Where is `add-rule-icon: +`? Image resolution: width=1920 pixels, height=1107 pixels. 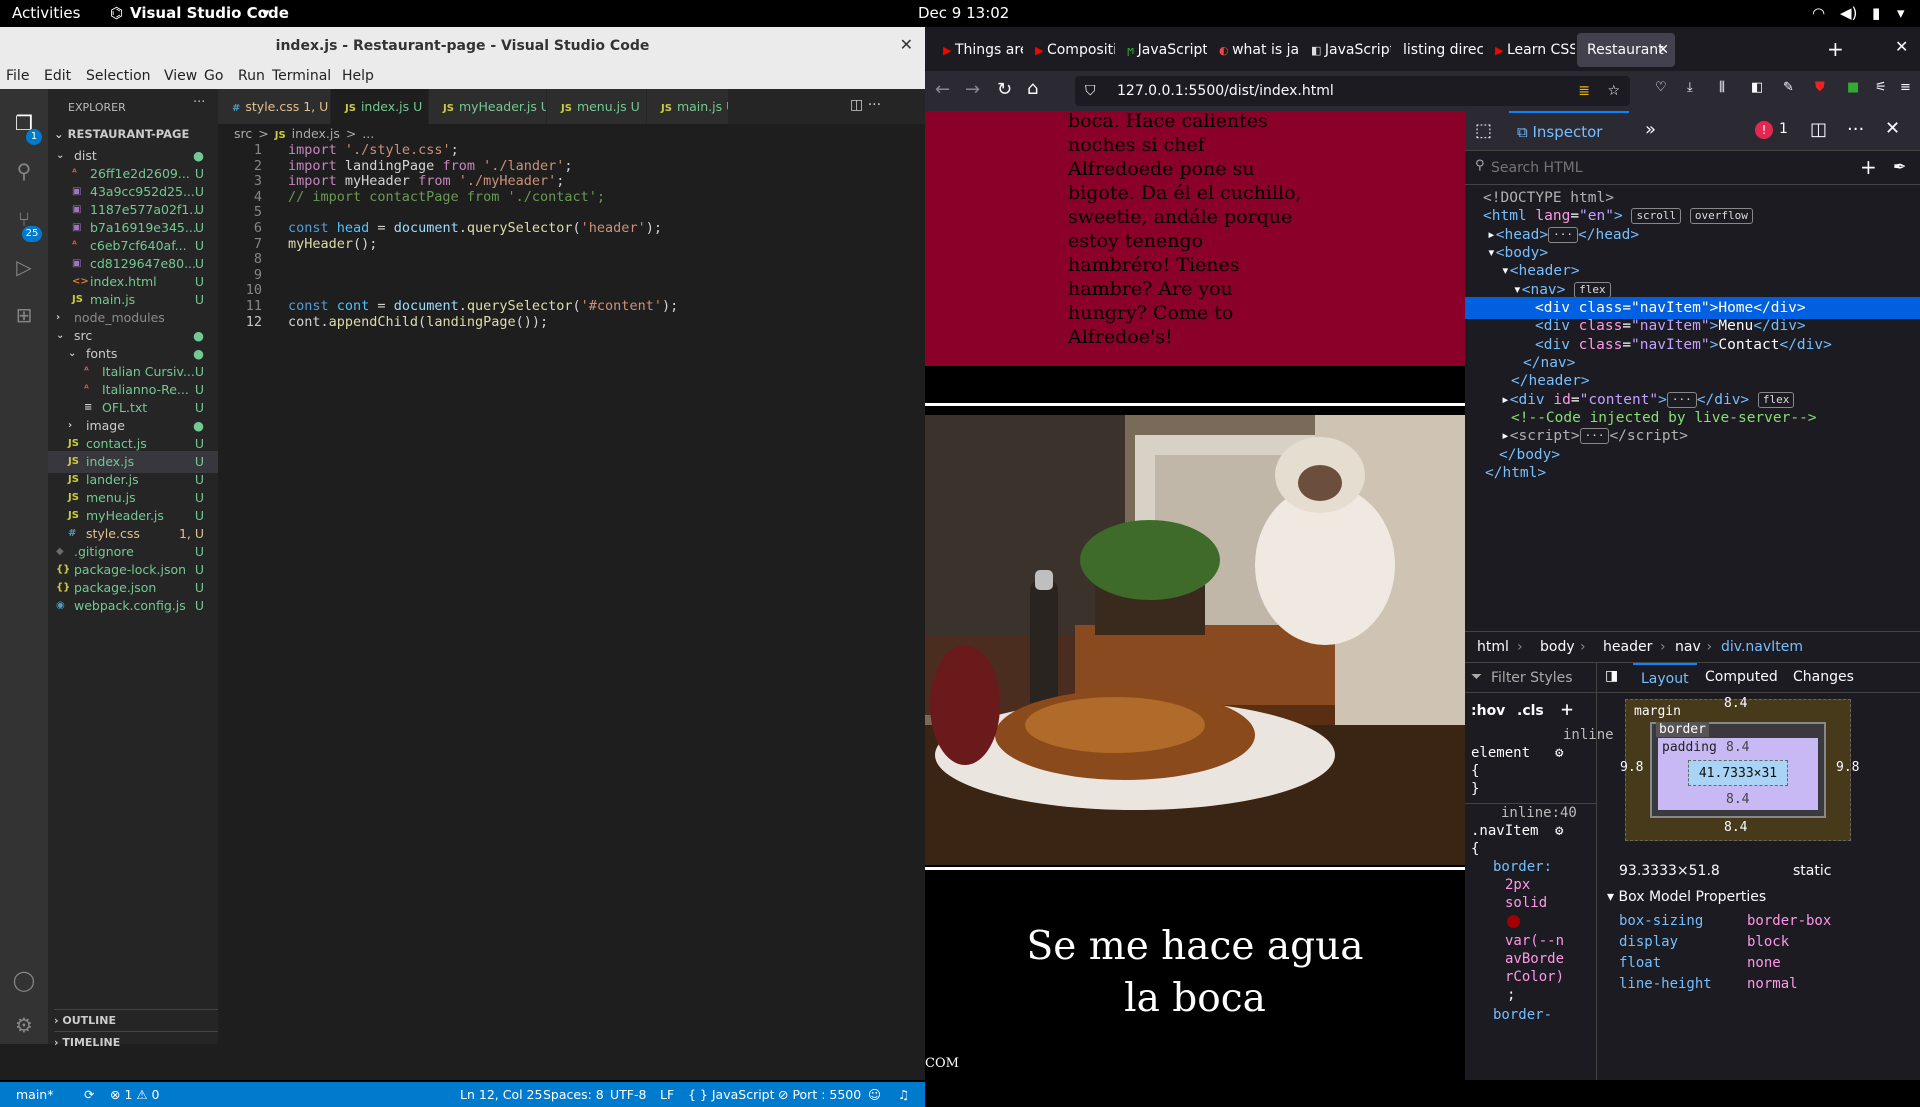
add-rule-icon: + is located at coordinates (1567, 709).